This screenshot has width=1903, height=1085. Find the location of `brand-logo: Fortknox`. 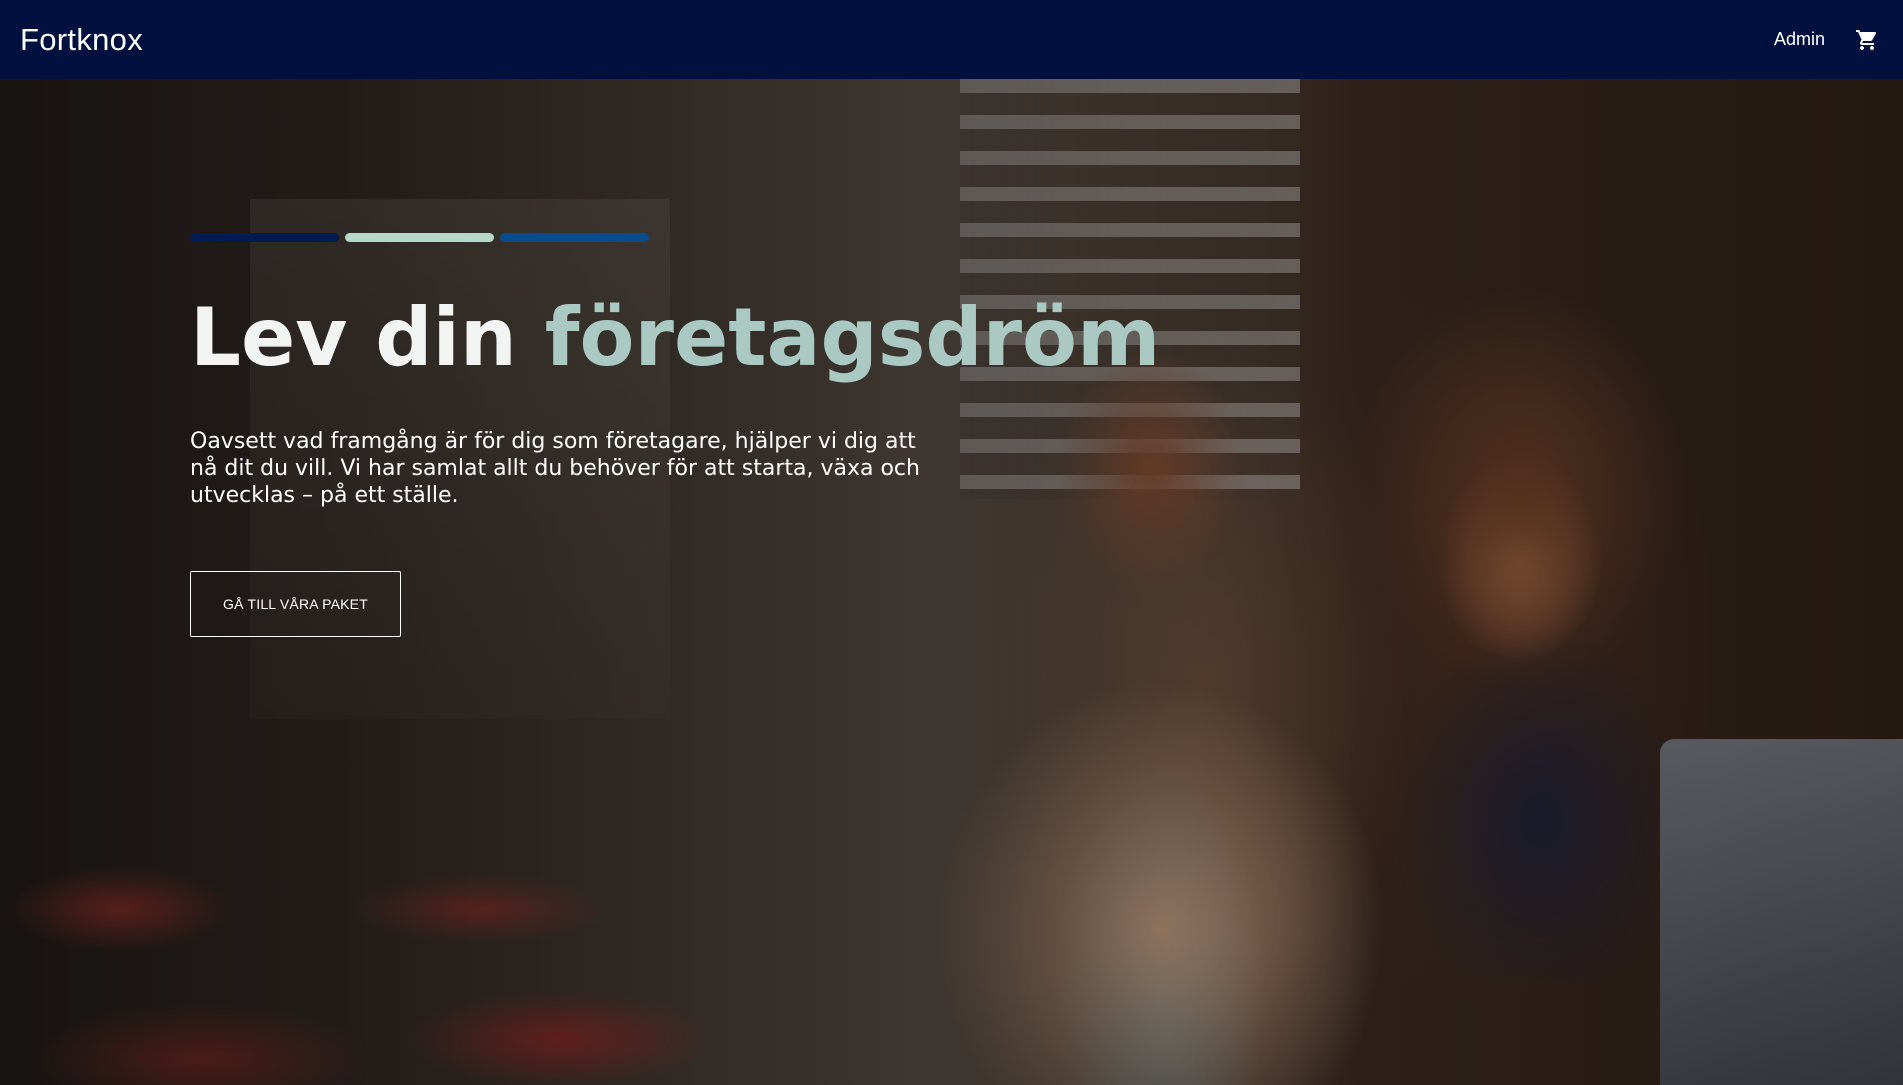

brand-logo: Fortknox is located at coordinates (81, 40).